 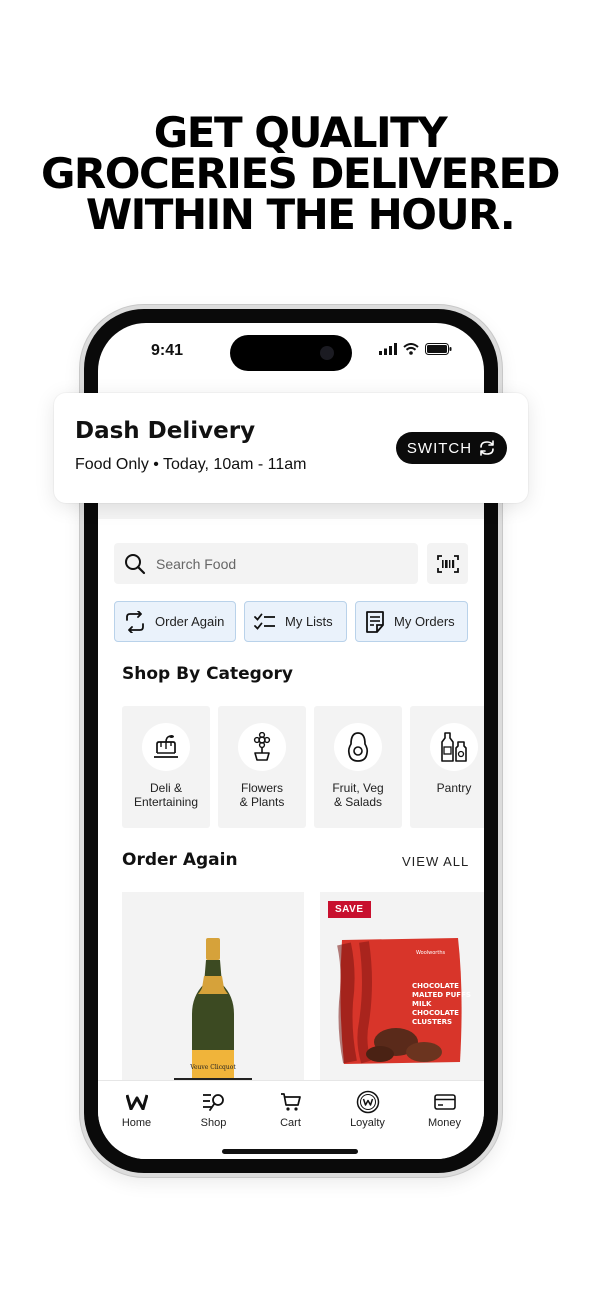 I want to click on deli-icon, so click(x=166, y=746).